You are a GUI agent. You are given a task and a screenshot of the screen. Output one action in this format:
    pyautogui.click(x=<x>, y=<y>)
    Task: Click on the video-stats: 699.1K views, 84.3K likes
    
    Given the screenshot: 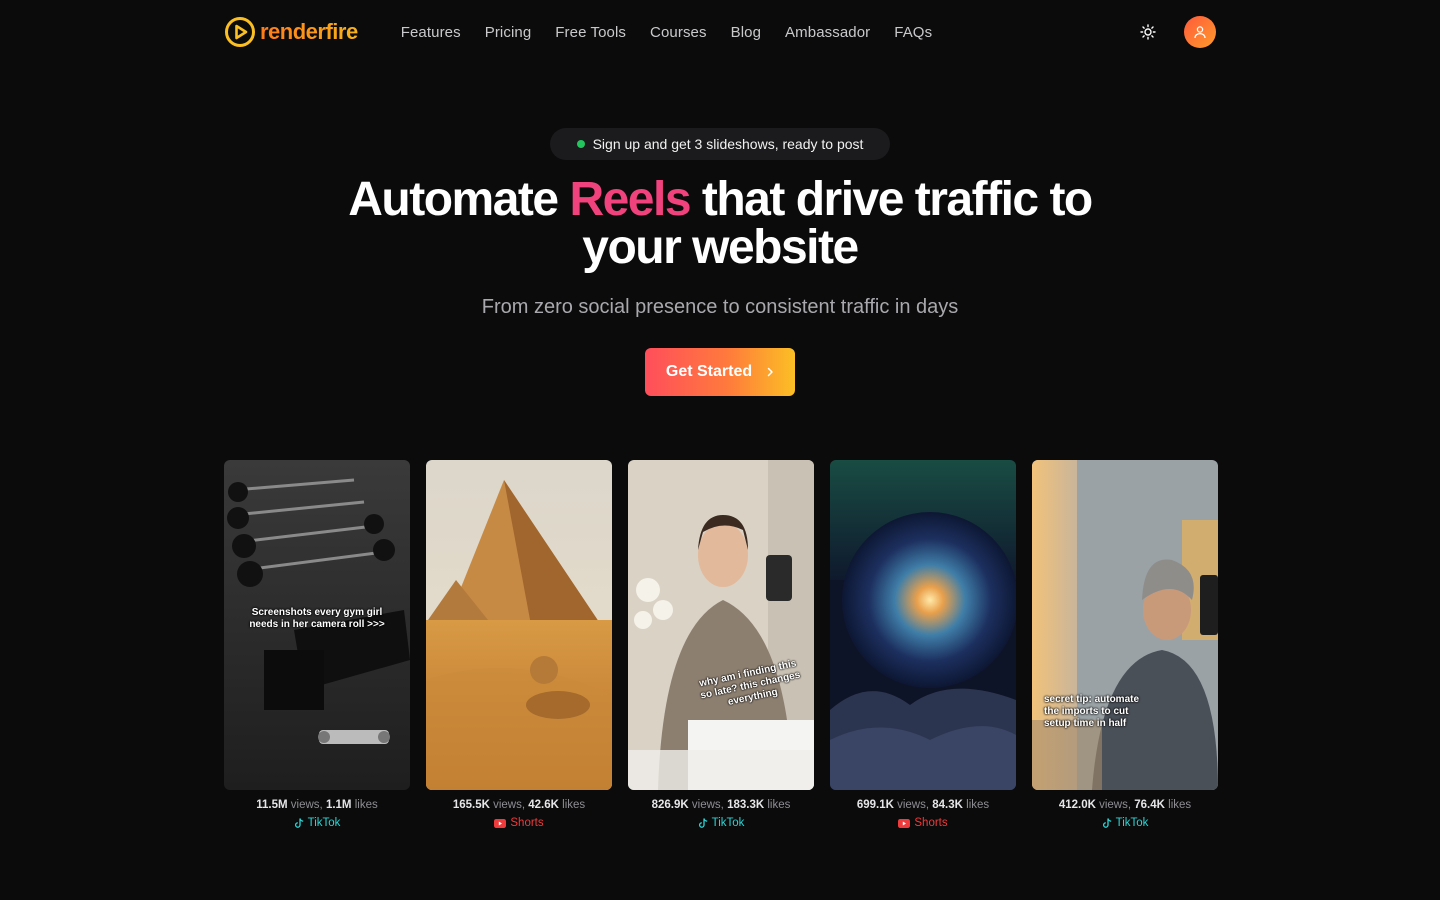 What is the action you would take?
    pyautogui.click(x=923, y=805)
    